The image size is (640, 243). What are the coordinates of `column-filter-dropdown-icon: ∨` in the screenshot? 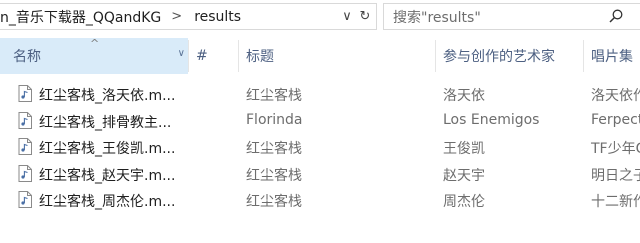 It's located at (181, 53).